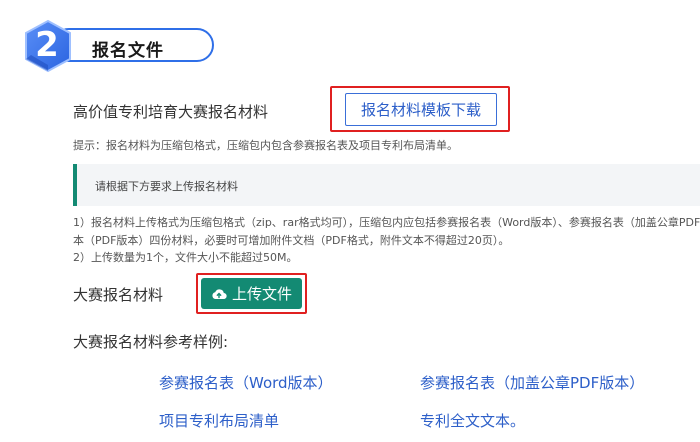 The image size is (700, 442). I want to click on example-link-registration-word: 参赛报名表（Word版本）, so click(246, 382).